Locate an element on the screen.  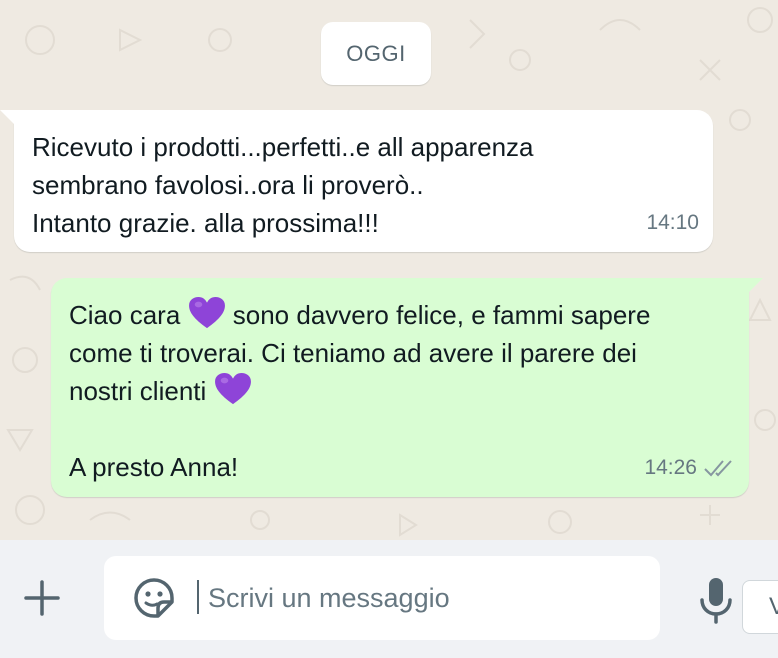
message-meta: 14:26 is located at coordinates (689, 468).